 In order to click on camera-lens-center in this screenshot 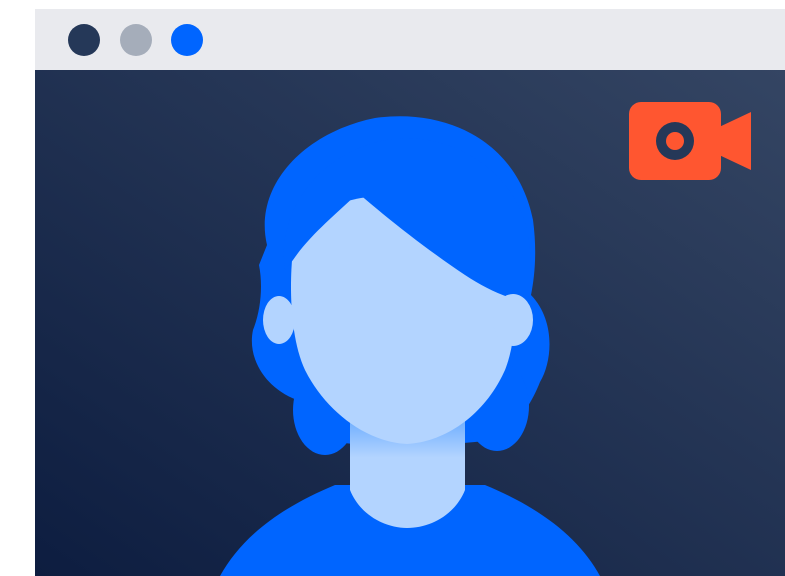, I will do `click(675, 141)`.